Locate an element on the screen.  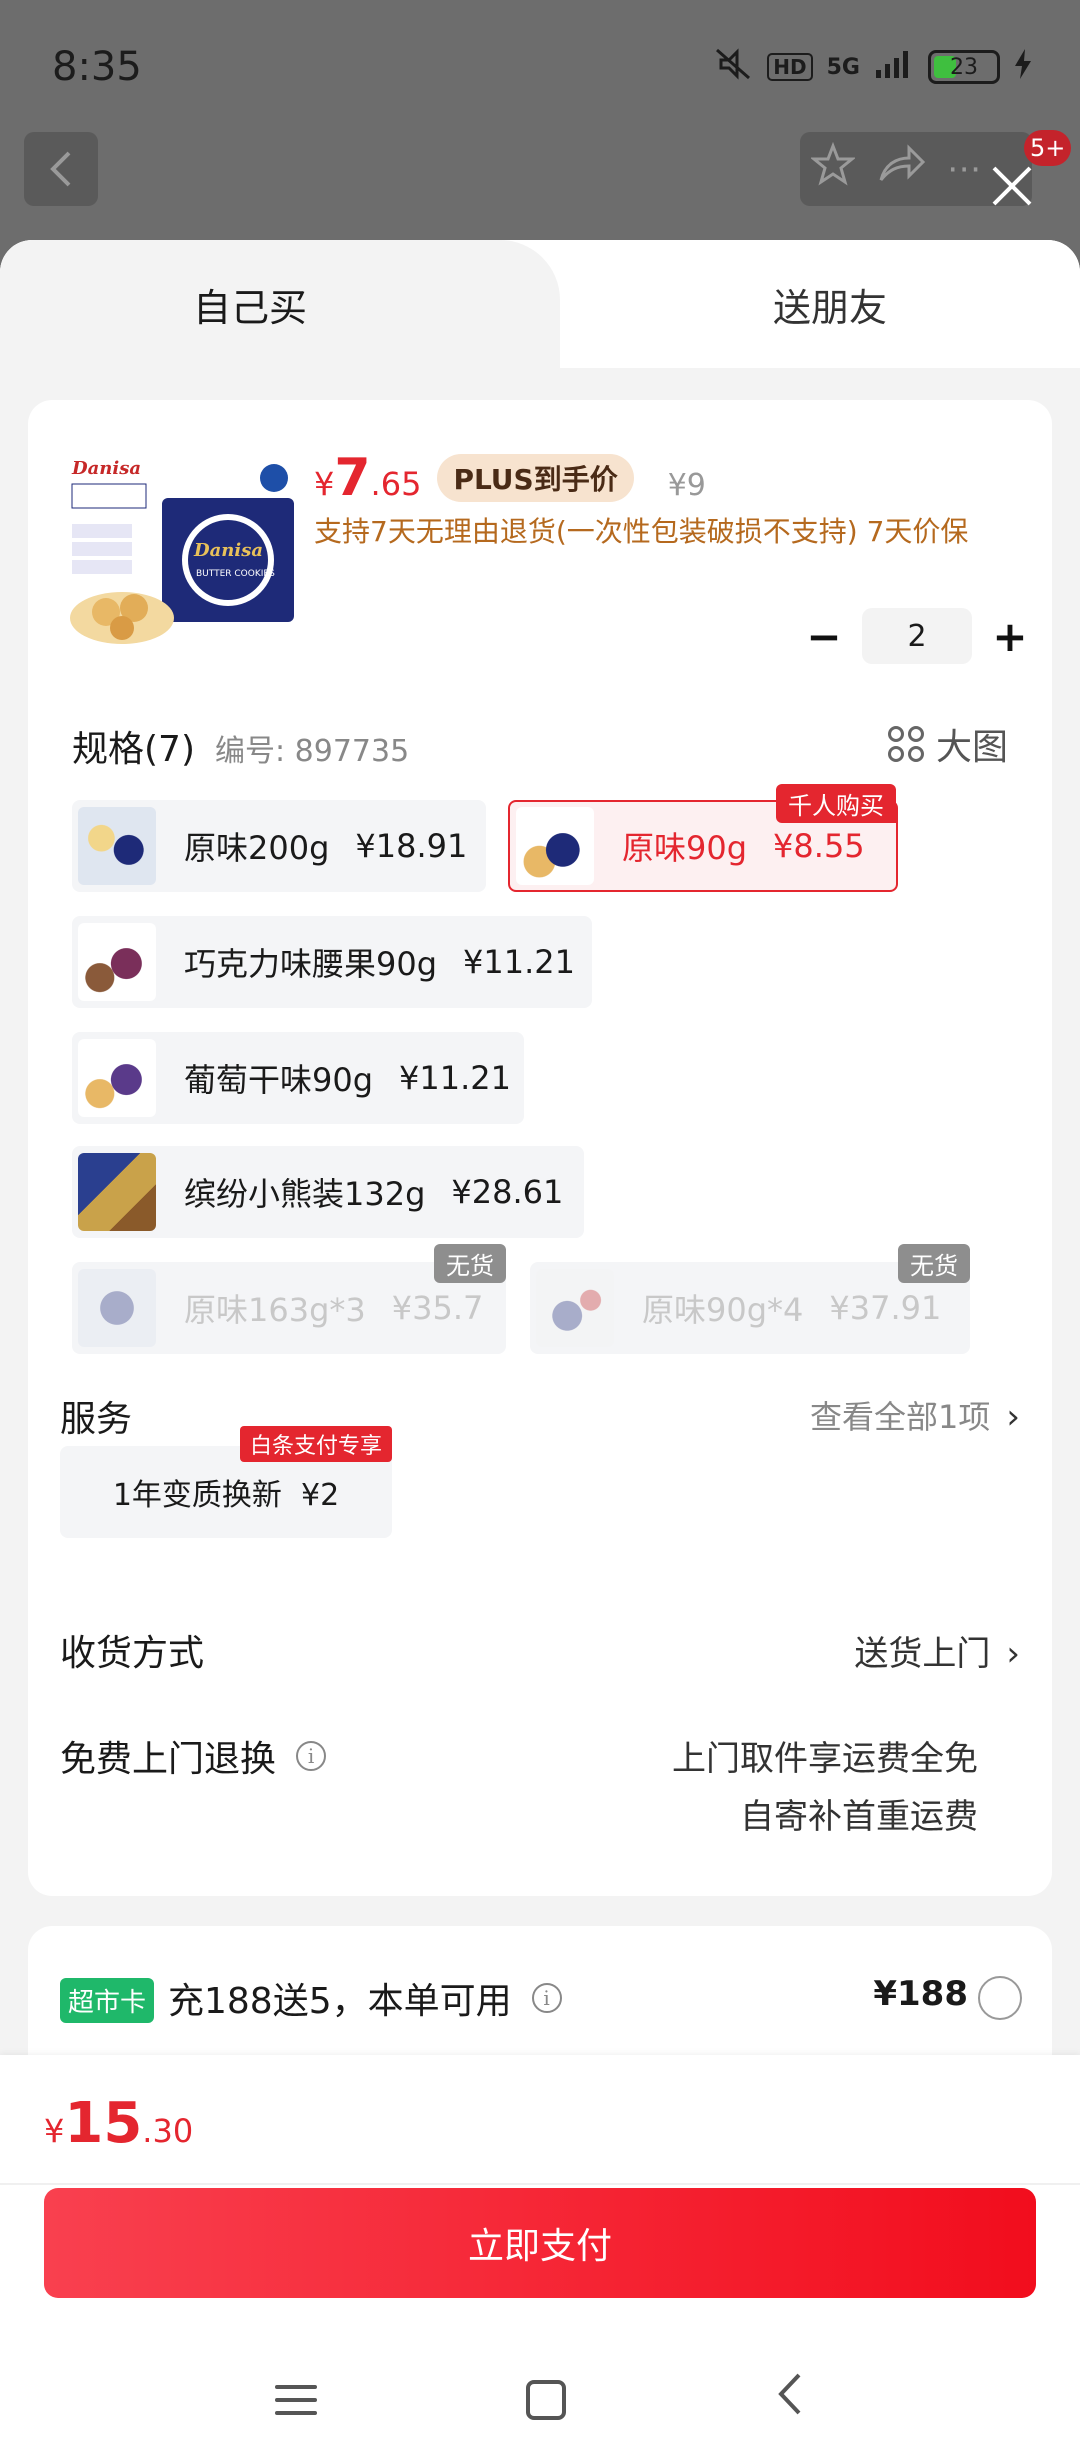
free-return-title: 免费上门退换 i is located at coordinates (193, 1756).